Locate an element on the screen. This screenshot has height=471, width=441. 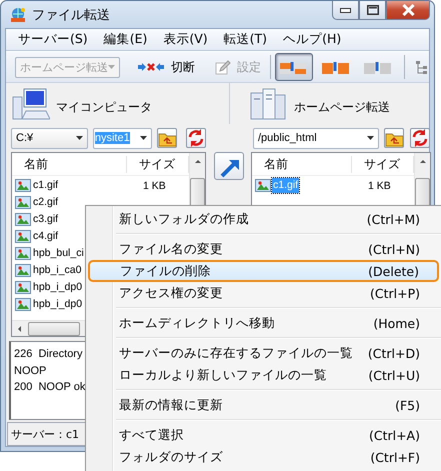
window-title: ファイル転送 is located at coordinates (71, 15).